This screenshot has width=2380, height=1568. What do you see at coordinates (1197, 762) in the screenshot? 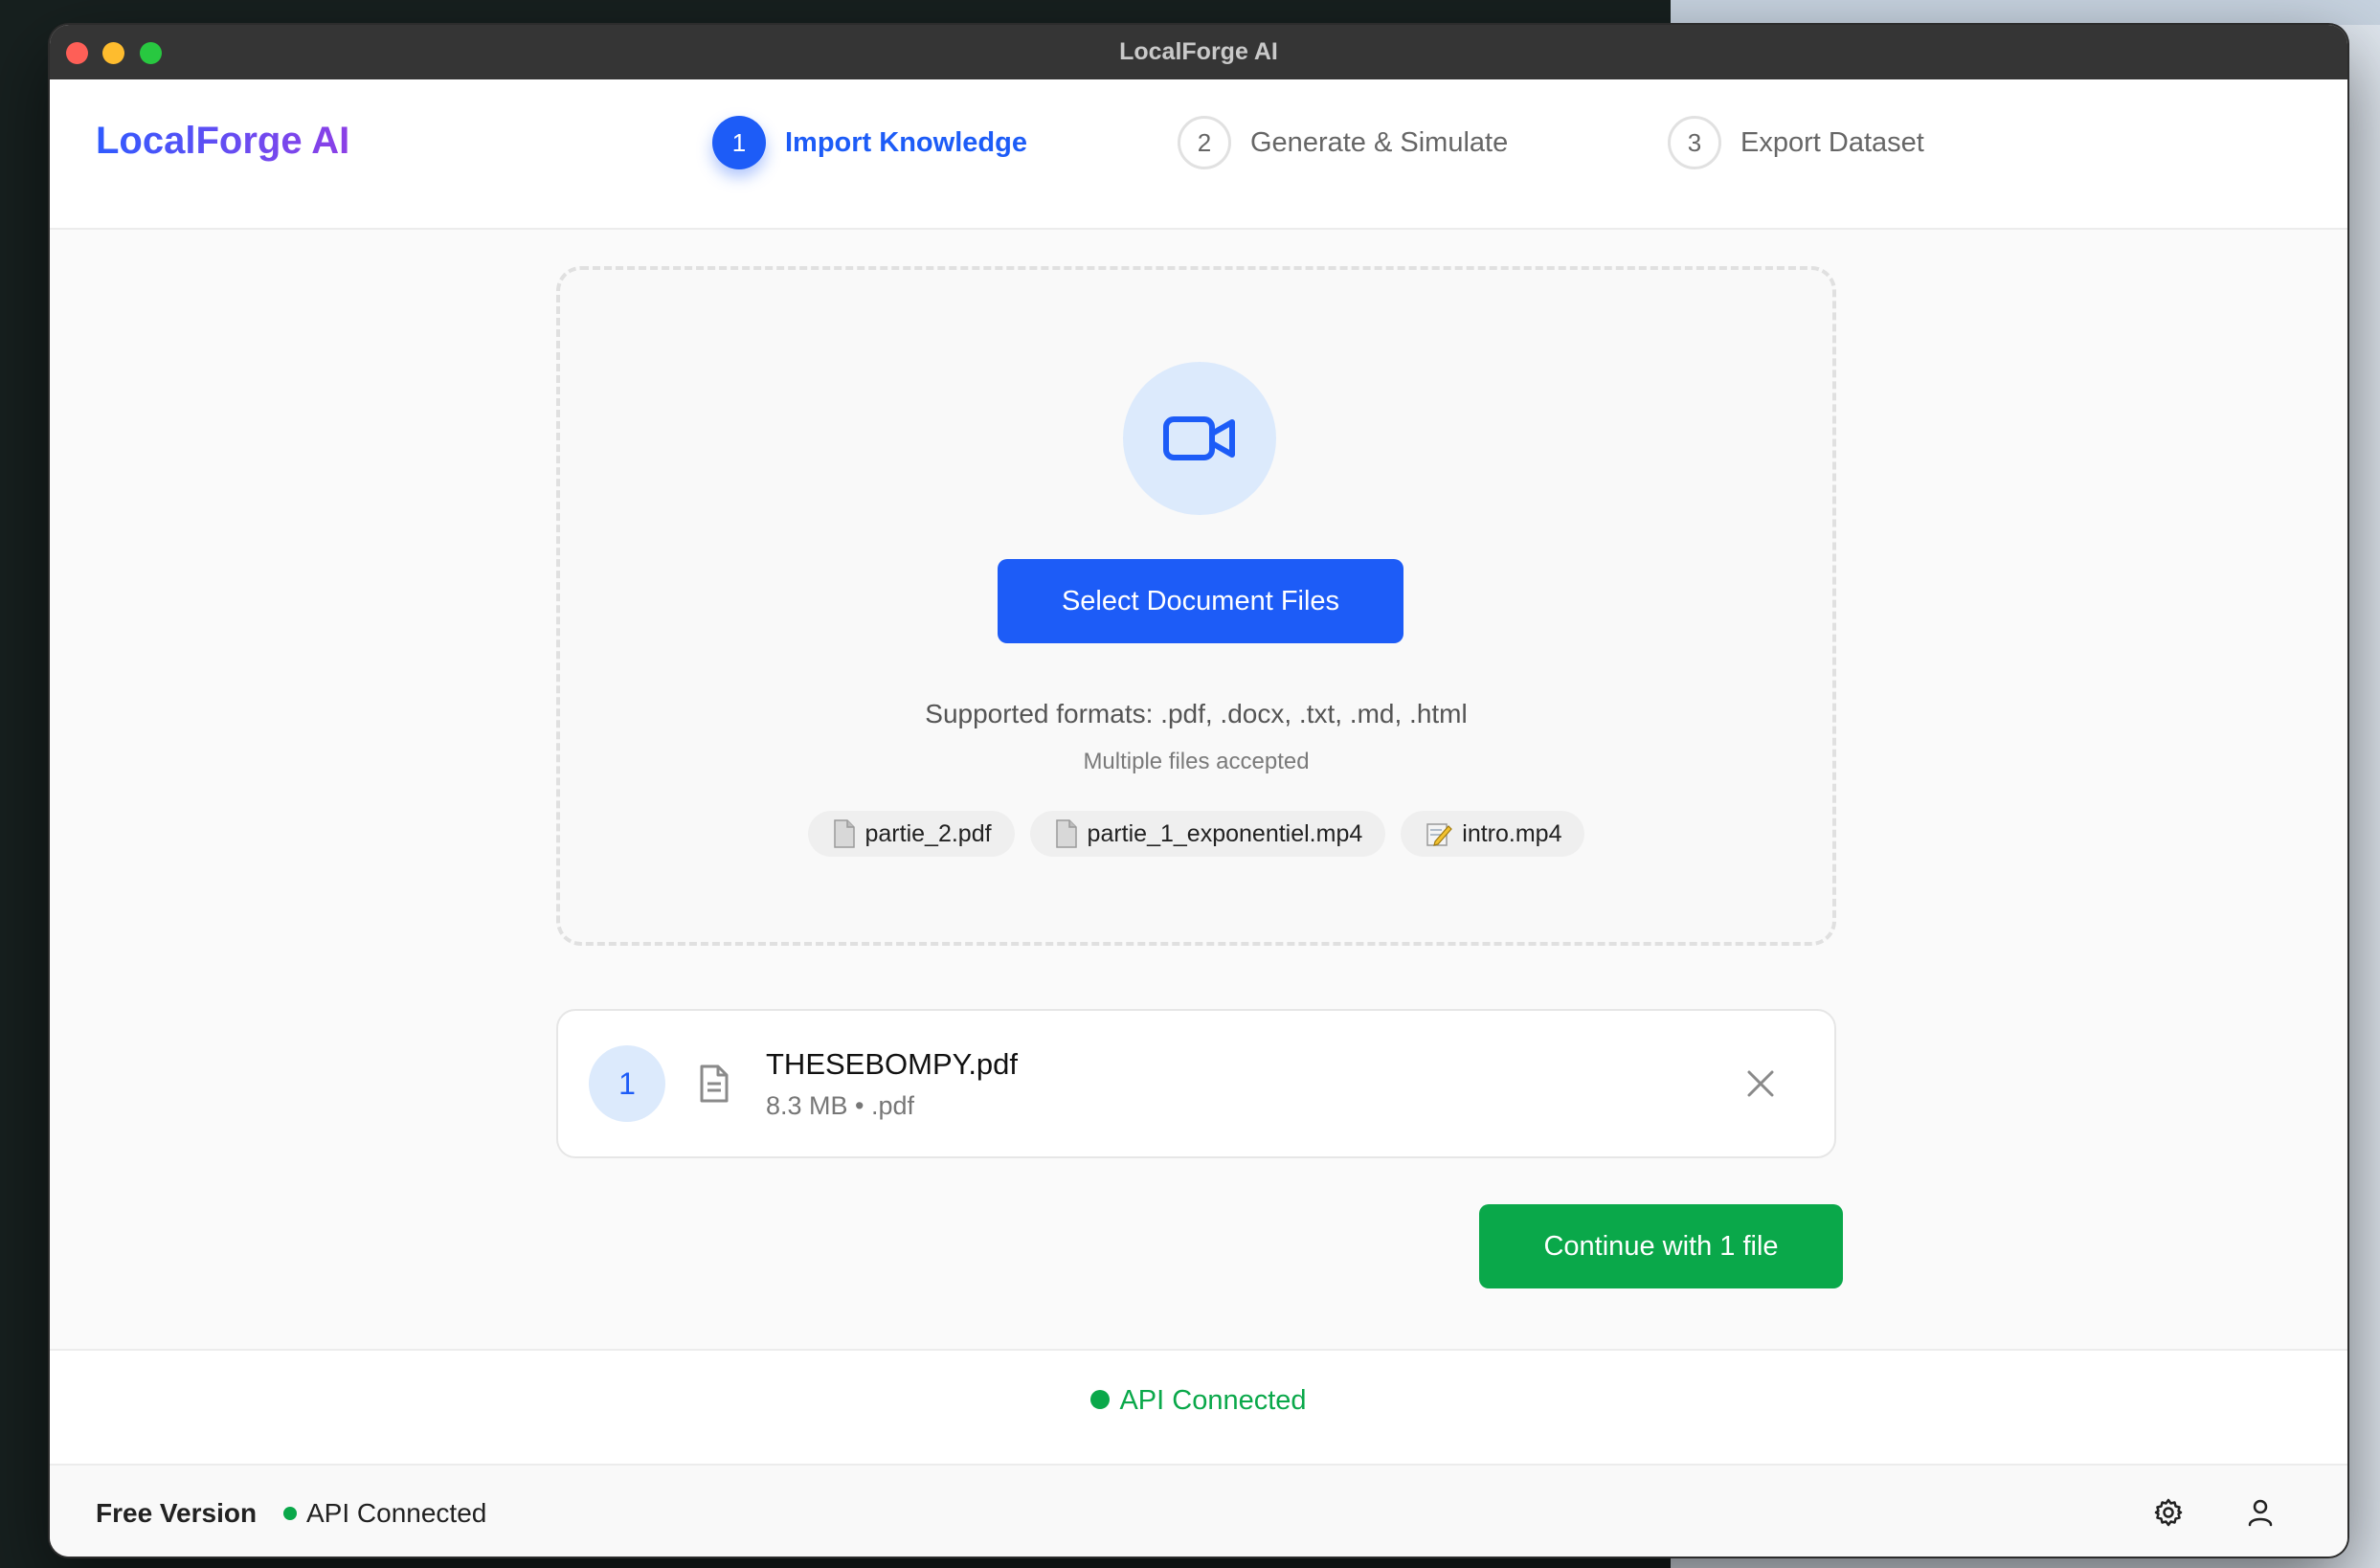
I see `multiple-files-hint: Multiple files accepted` at bounding box center [1197, 762].